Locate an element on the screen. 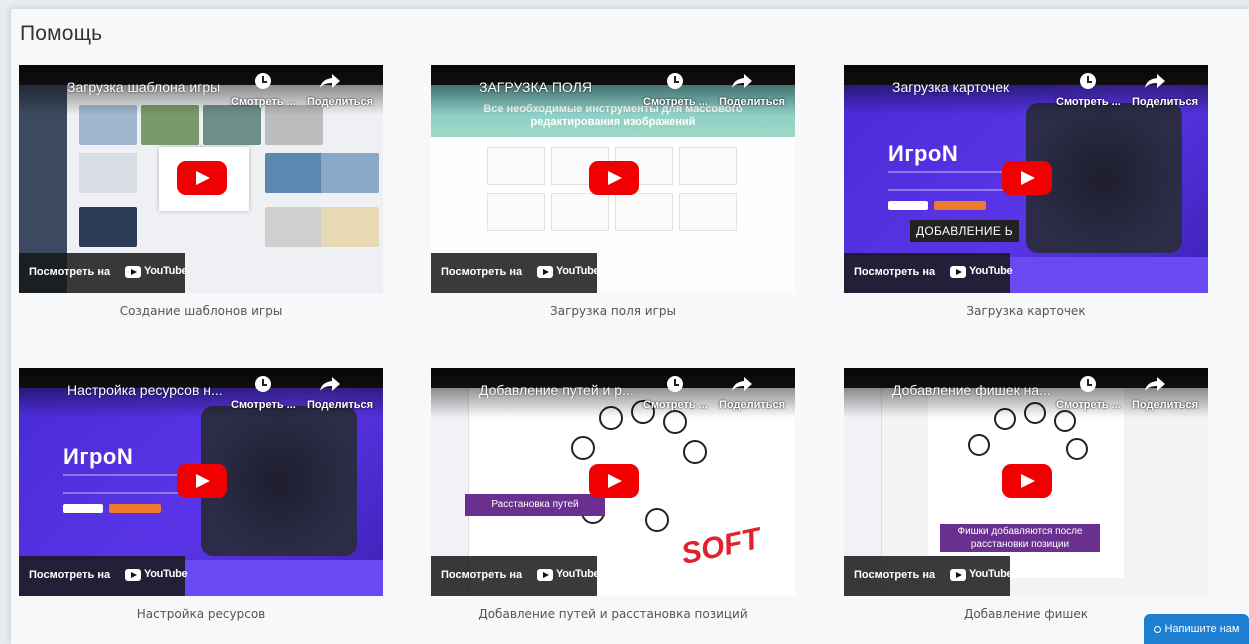  thumbnail-stamp: SOFT is located at coordinates (721, 546).